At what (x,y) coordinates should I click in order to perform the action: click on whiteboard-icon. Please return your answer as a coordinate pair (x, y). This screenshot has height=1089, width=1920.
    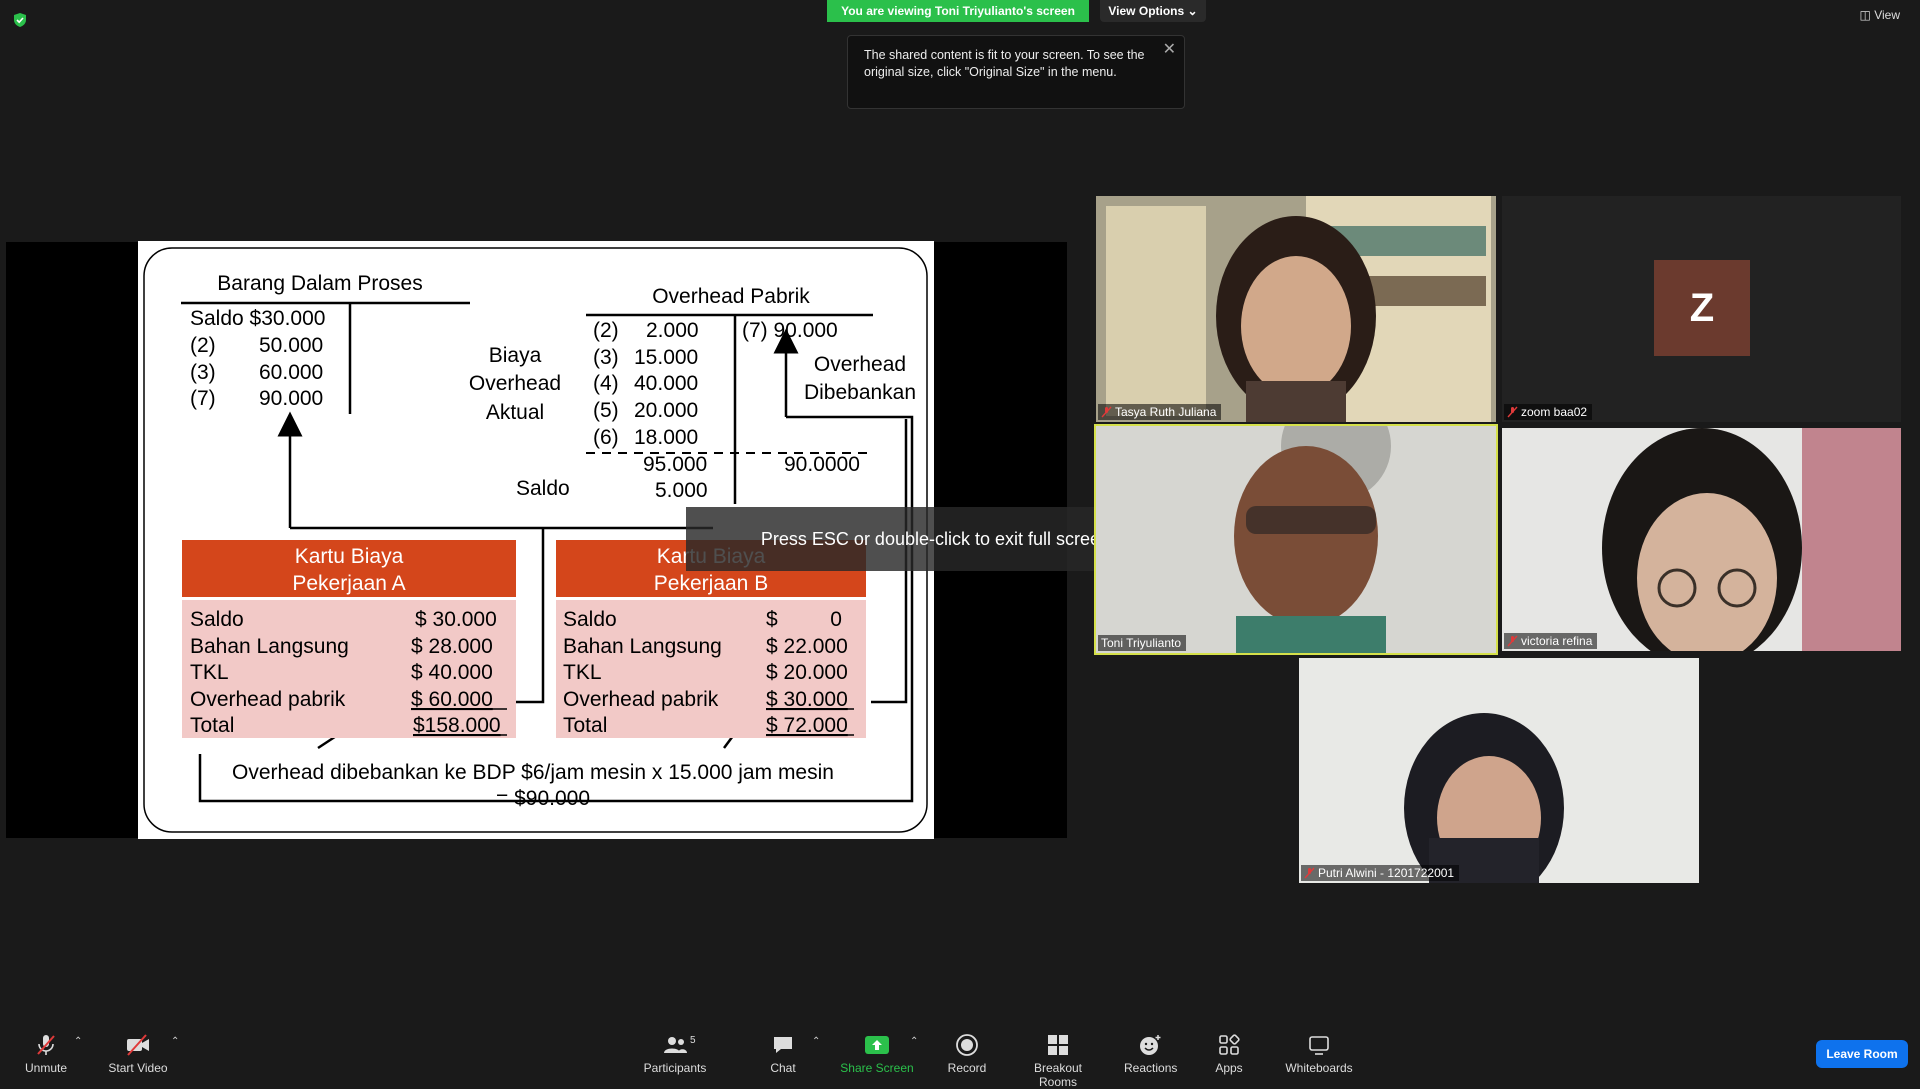
    Looking at the image, I should click on (1319, 1045).